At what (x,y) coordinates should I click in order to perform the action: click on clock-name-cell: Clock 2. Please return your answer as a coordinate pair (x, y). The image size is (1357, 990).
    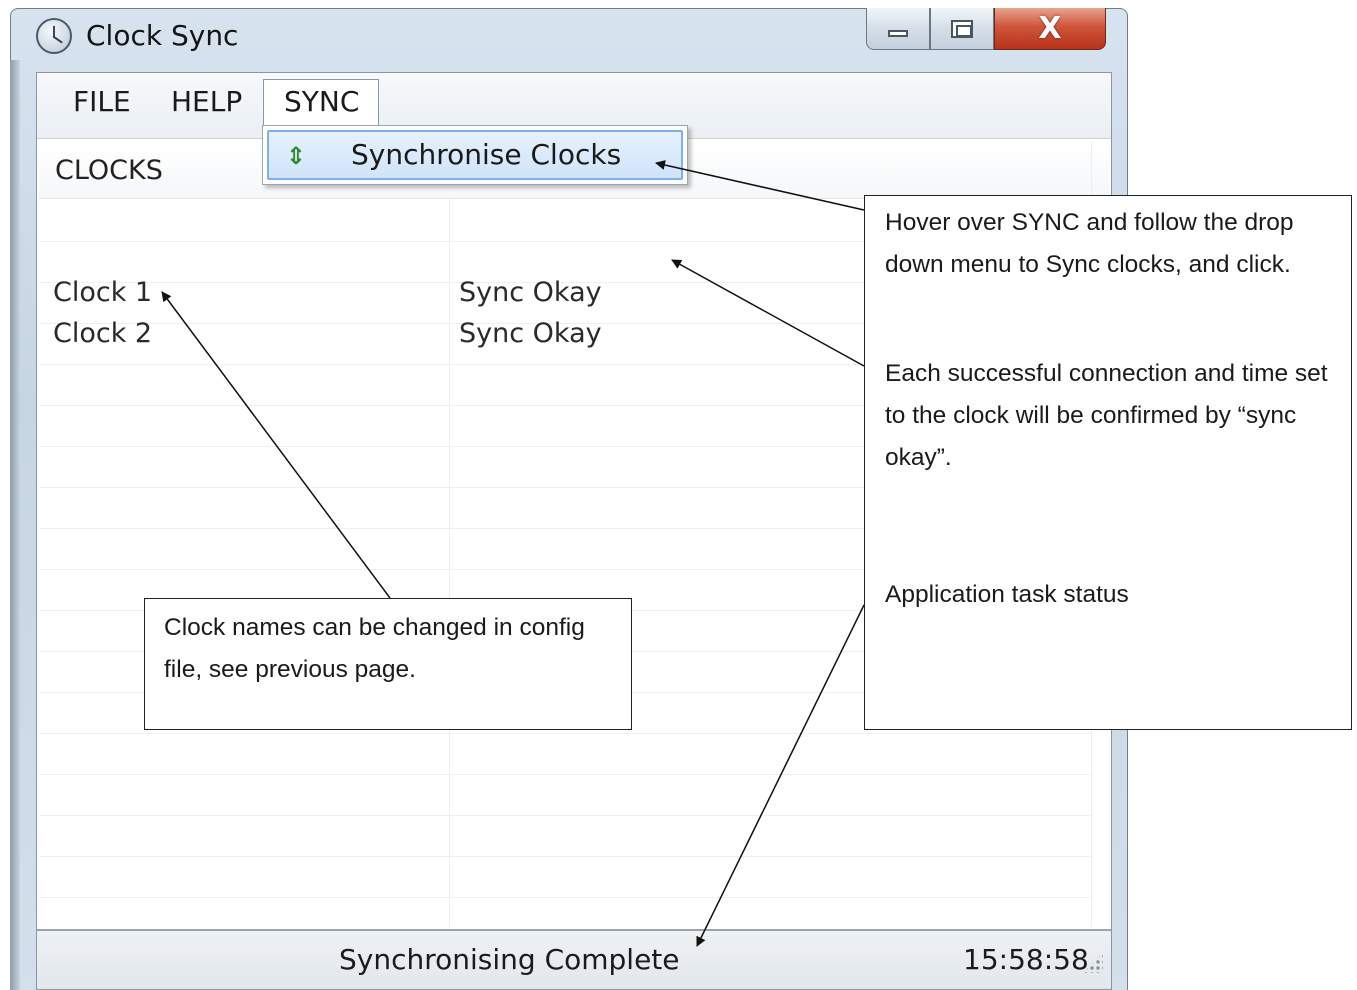
    Looking at the image, I should click on (102, 333).